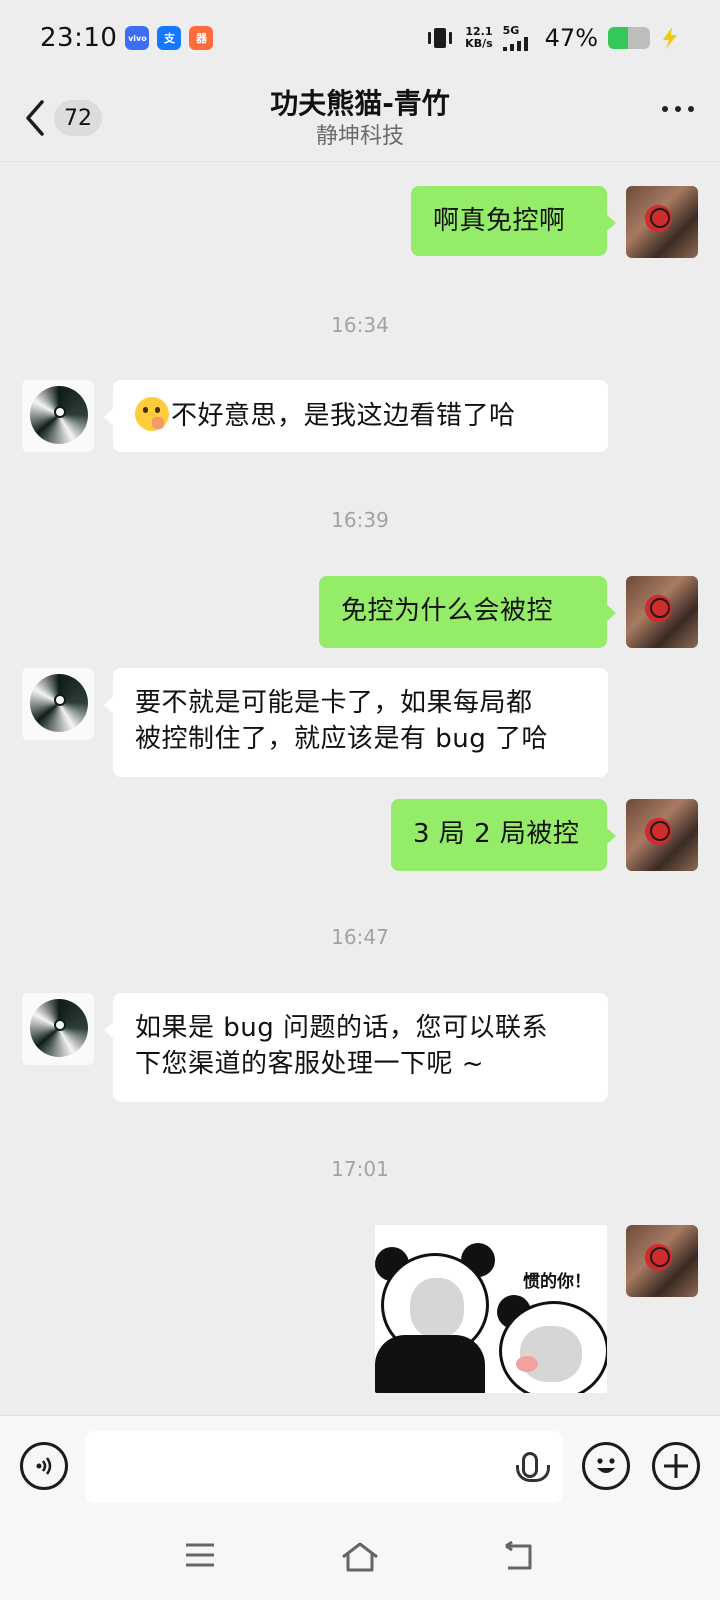 The image size is (720, 1600). I want to click on message-text-line: 被控制住了，就应该是有 bug 了哈, so click(342, 739).